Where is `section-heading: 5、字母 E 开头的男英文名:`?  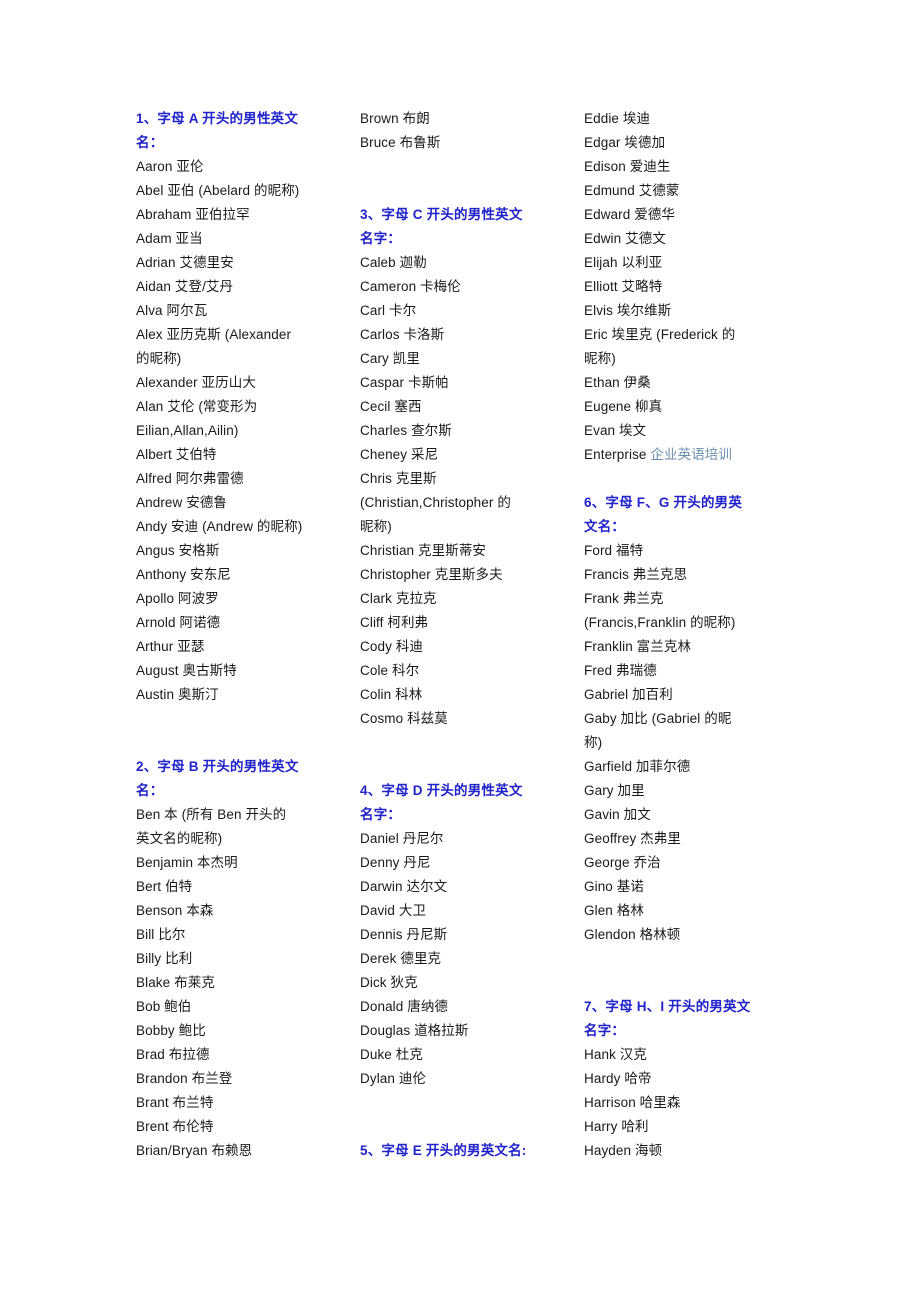 section-heading: 5、字母 E 开头的男英文名: is located at coordinates (443, 1150).